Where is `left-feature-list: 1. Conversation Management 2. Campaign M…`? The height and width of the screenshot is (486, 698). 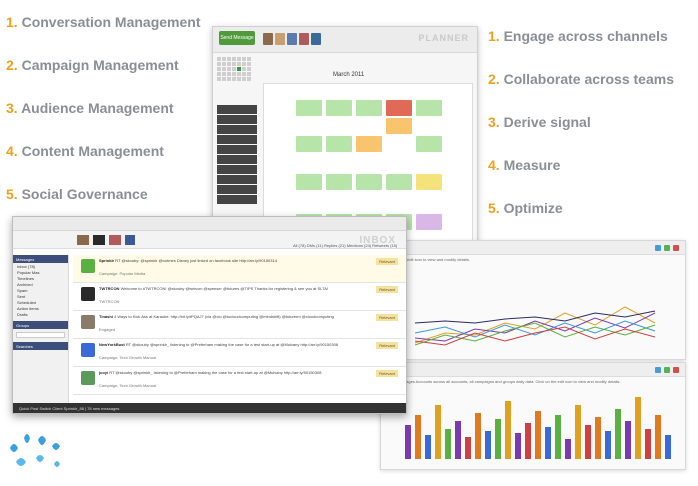
left-feature-list: 1. Conversation Management 2. Campaign M… is located at coordinates (111, 119).